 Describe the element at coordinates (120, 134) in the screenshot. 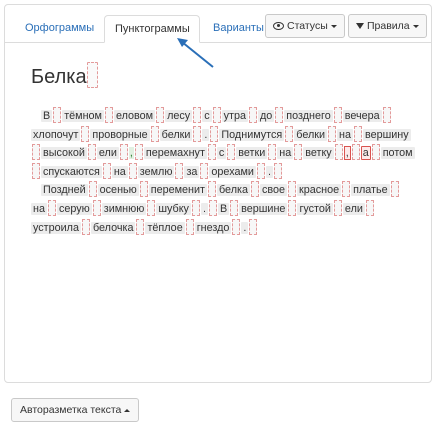

I see `word: проворные` at that location.